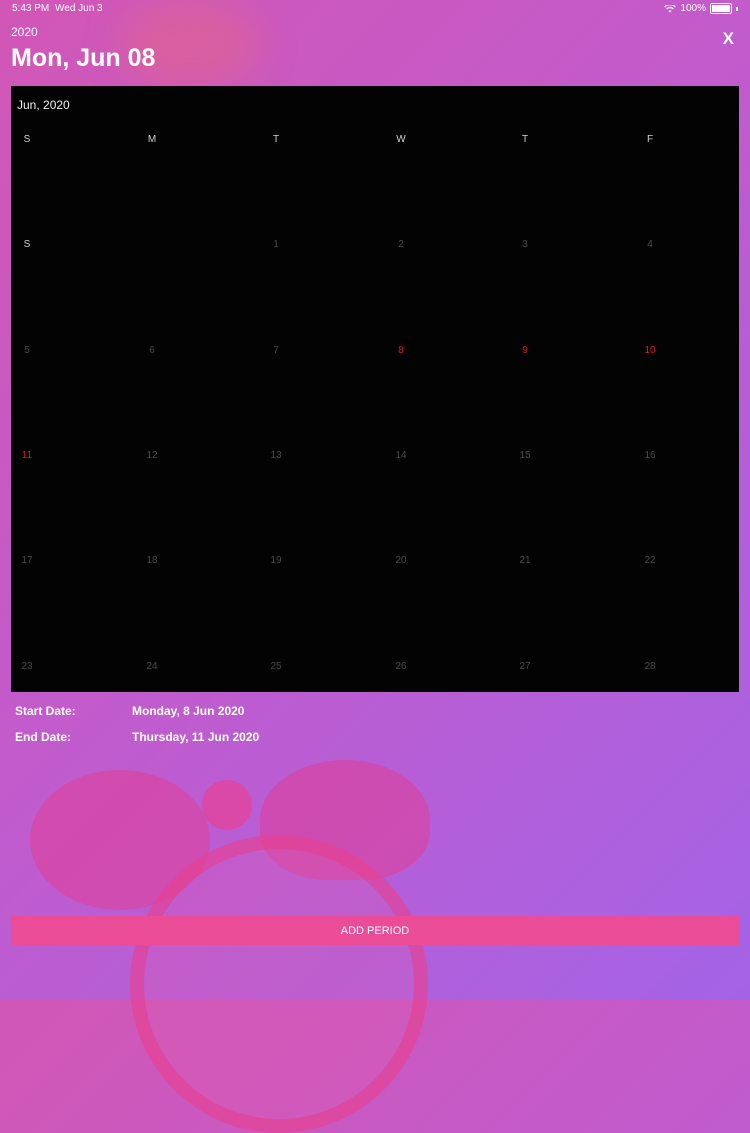  Describe the element at coordinates (45, 711) in the screenshot. I see `start-date-label: Start Date:` at that location.